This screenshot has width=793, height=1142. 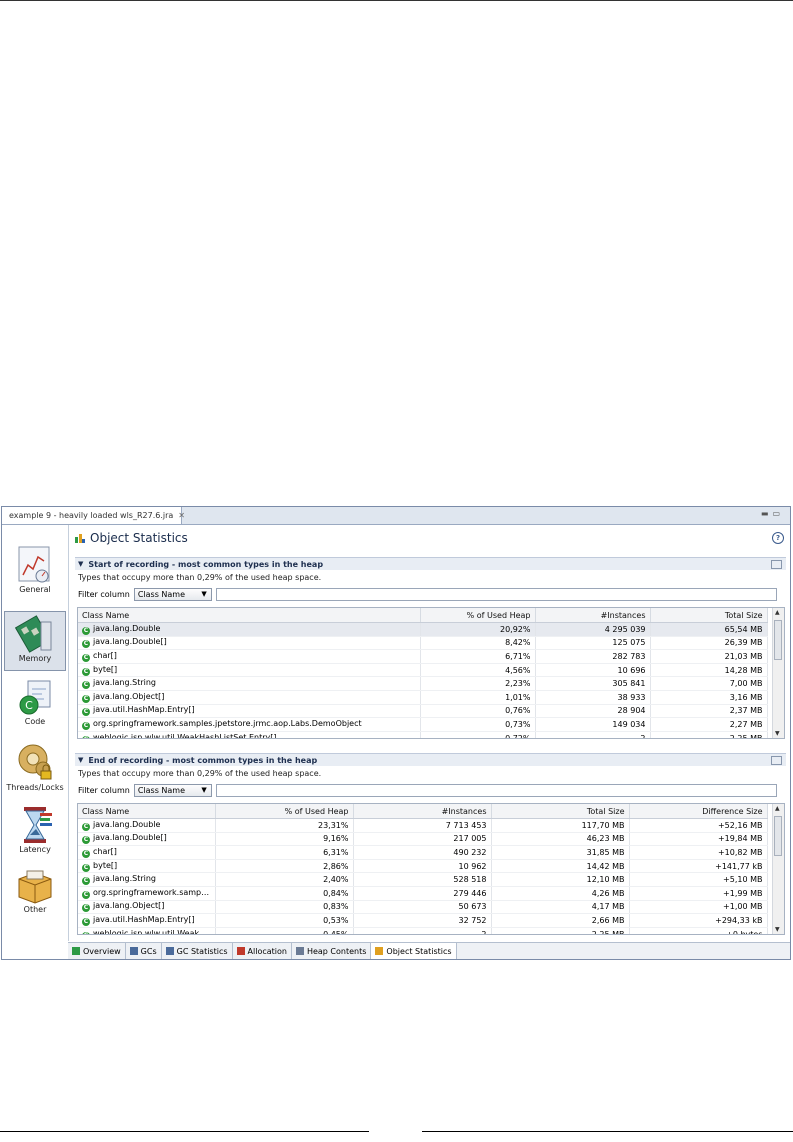 What do you see at coordinates (262, 951) in the screenshot?
I see `bottom-tab-allocation: Allocation` at bounding box center [262, 951].